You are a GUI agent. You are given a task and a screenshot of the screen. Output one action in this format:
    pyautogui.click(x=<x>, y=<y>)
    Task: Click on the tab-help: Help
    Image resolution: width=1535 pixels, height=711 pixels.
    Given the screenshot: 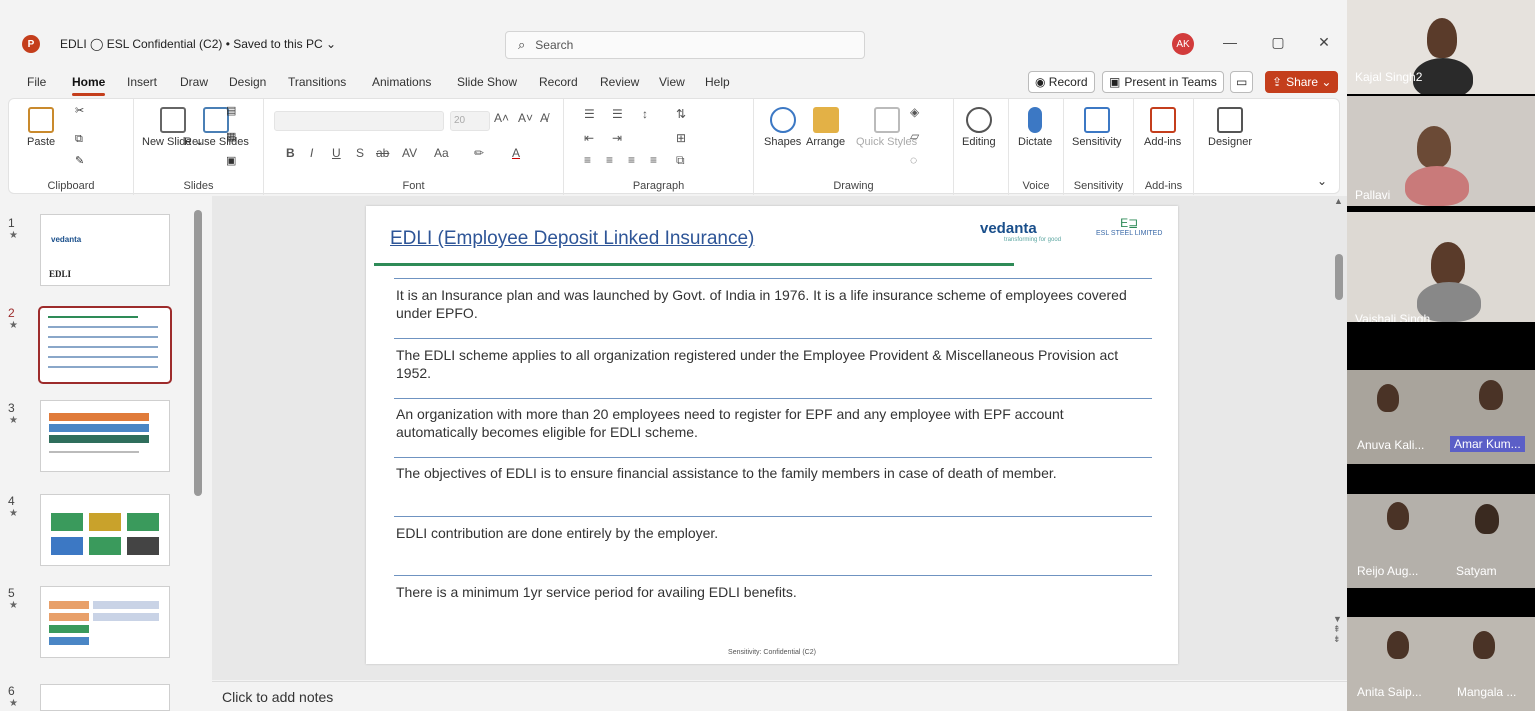 What is the action you would take?
    pyautogui.click(x=717, y=82)
    